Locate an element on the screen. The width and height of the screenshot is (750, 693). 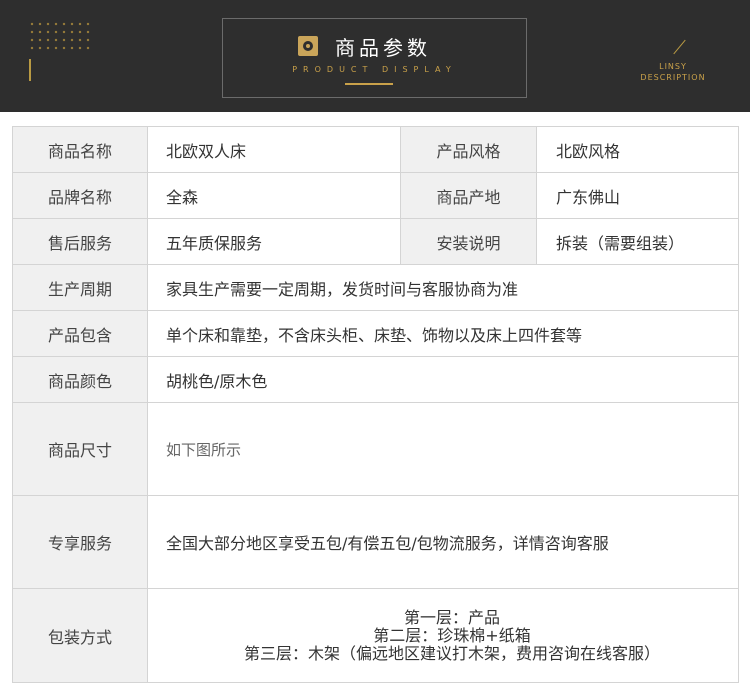
page-subtitle: PRODUCT DISPLAY is located at coordinates (374, 69).